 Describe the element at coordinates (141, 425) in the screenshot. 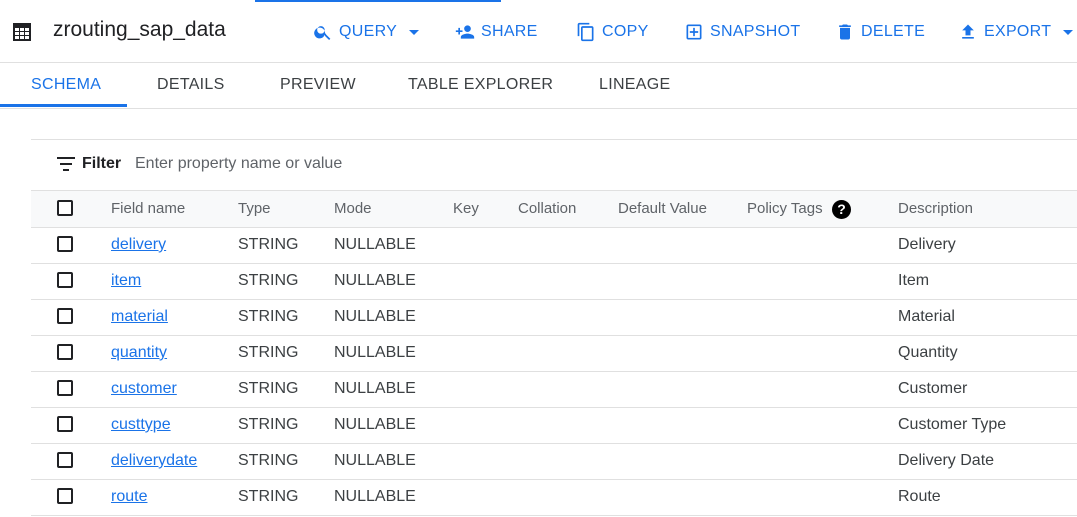

I see `field-name-link: custtype` at that location.